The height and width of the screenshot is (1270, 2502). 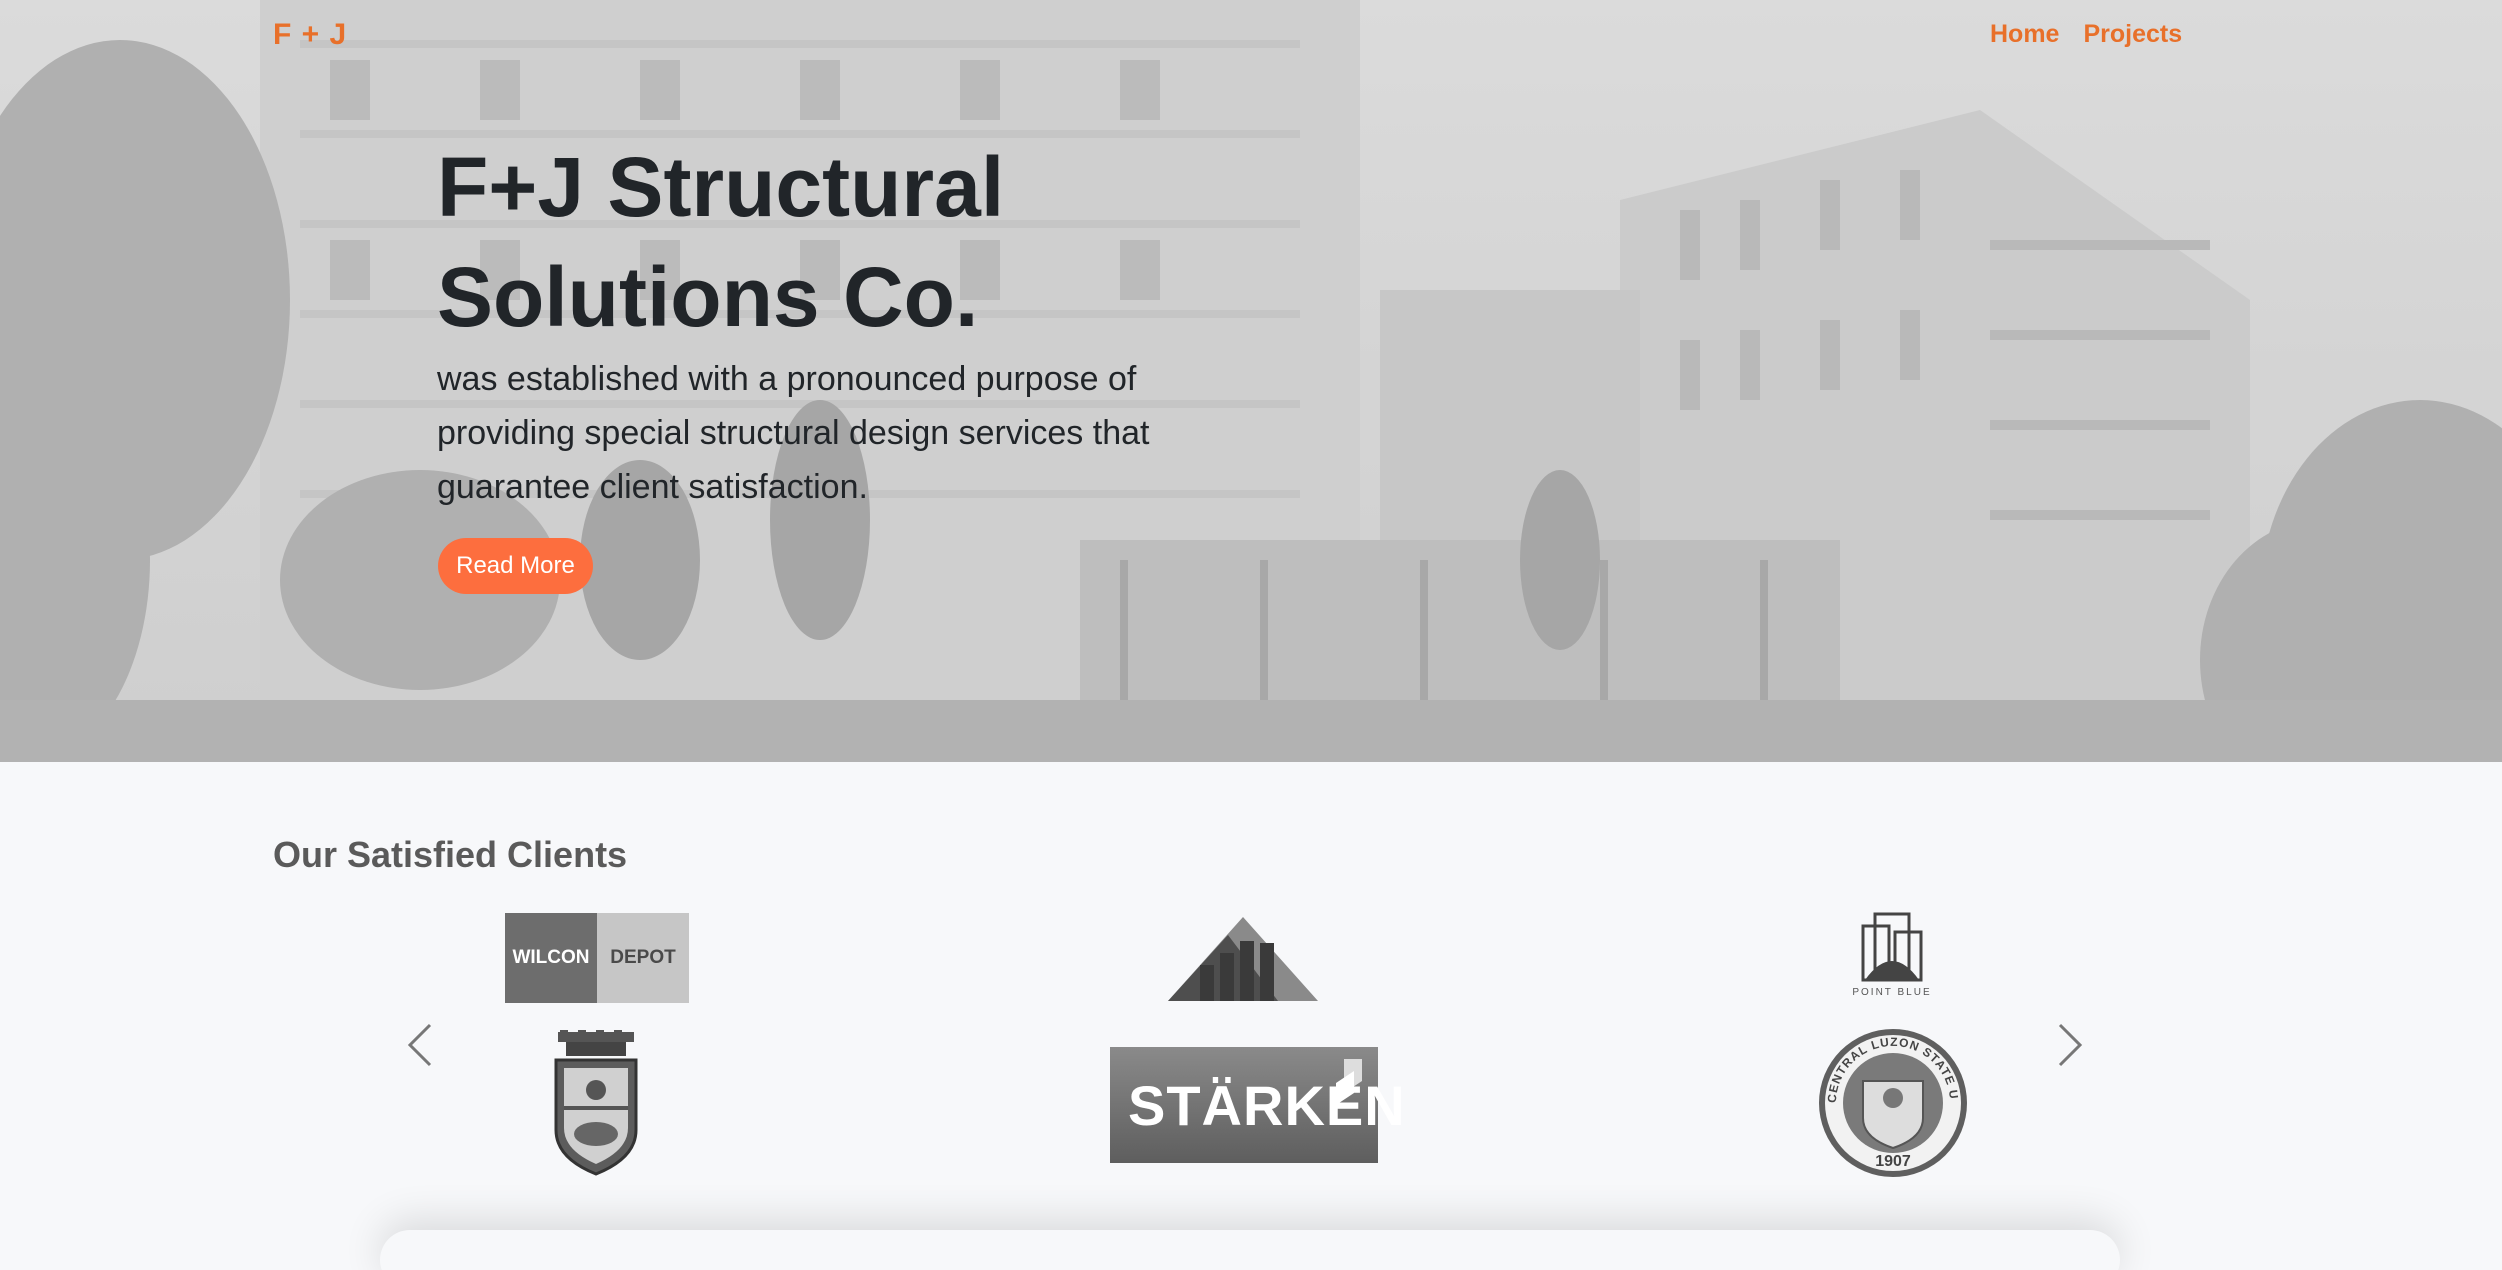 What do you see at coordinates (1891, 1101) in the screenshot?
I see `clsu-seal-logo: CENTRAL LUZON STATE UNIVERSITY 1907` at bounding box center [1891, 1101].